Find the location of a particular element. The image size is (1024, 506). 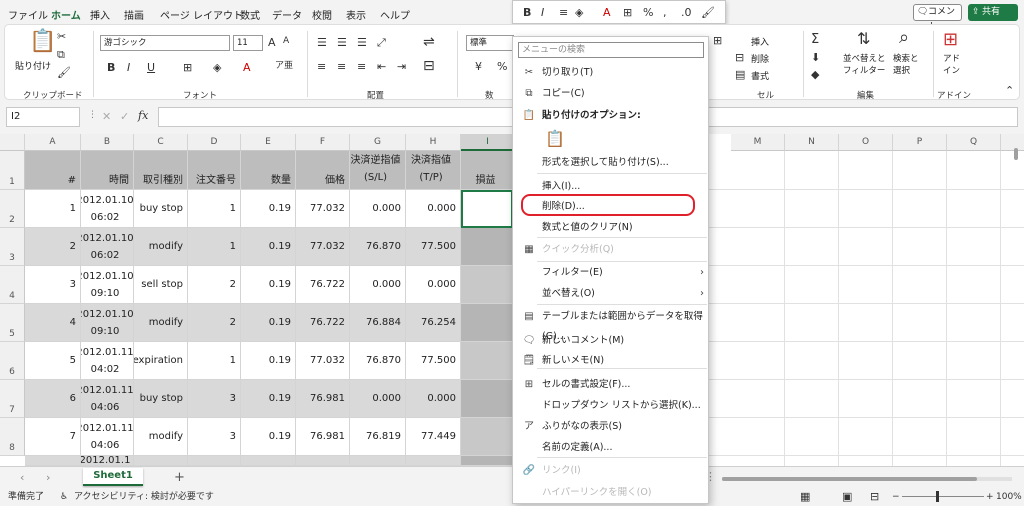

clear-icon: ◆ is located at coordinates (815, 74).